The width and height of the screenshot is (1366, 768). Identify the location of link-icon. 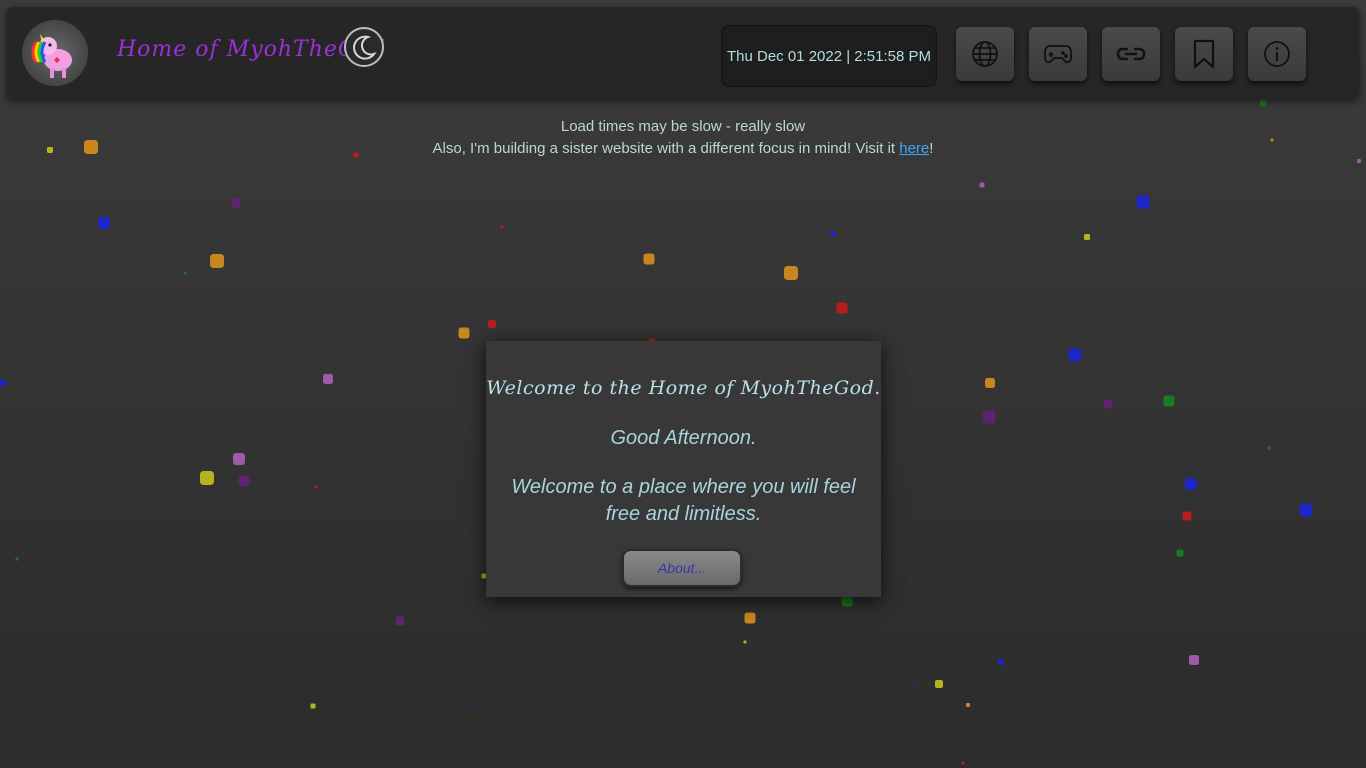
(1131, 54).